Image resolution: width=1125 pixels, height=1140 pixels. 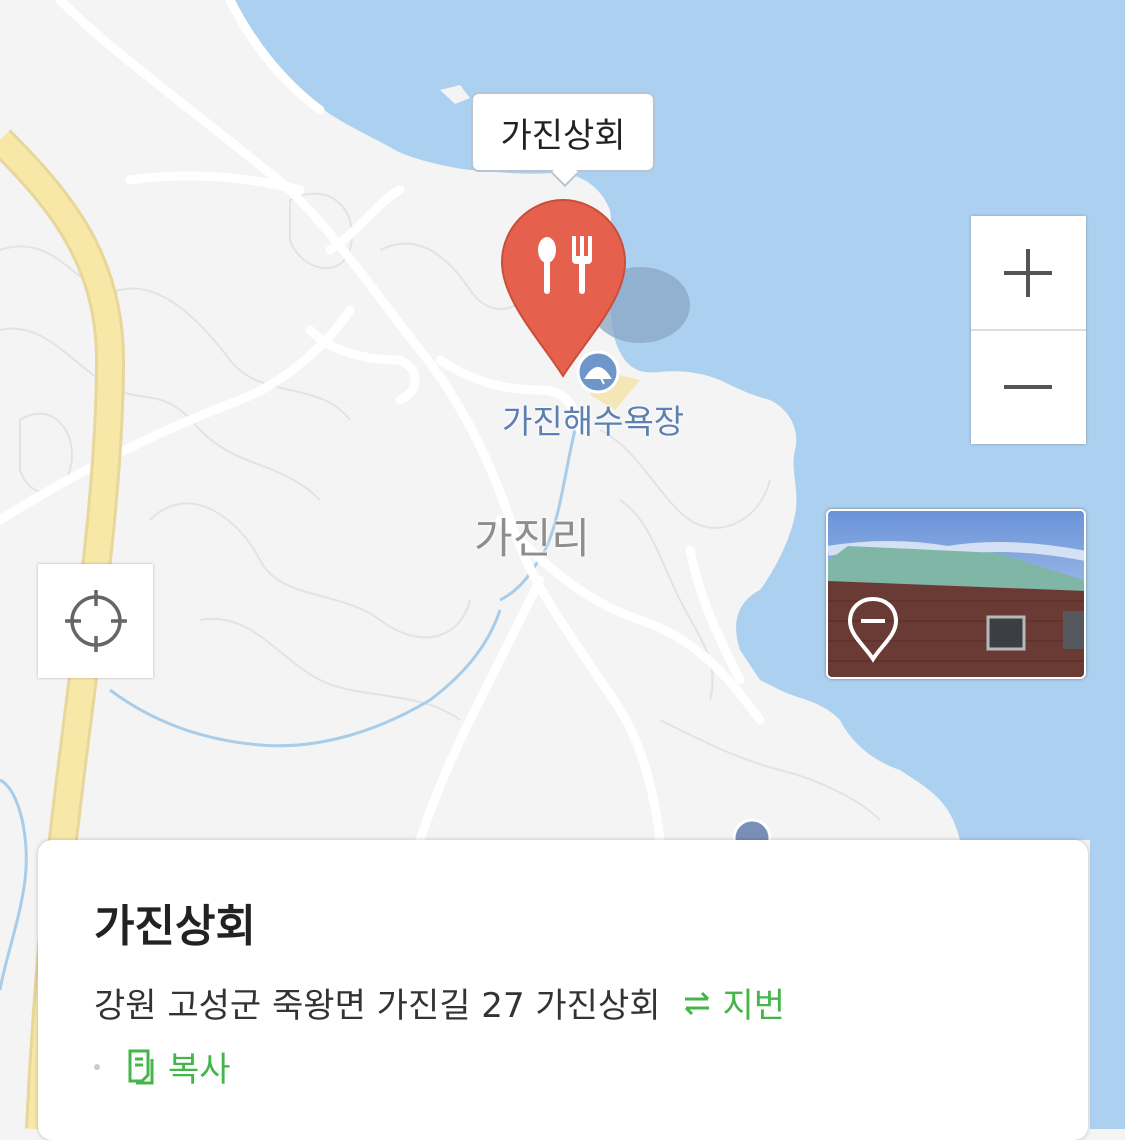 I want to click on marker-callout: 가진상회, so click(x=563, y=132).